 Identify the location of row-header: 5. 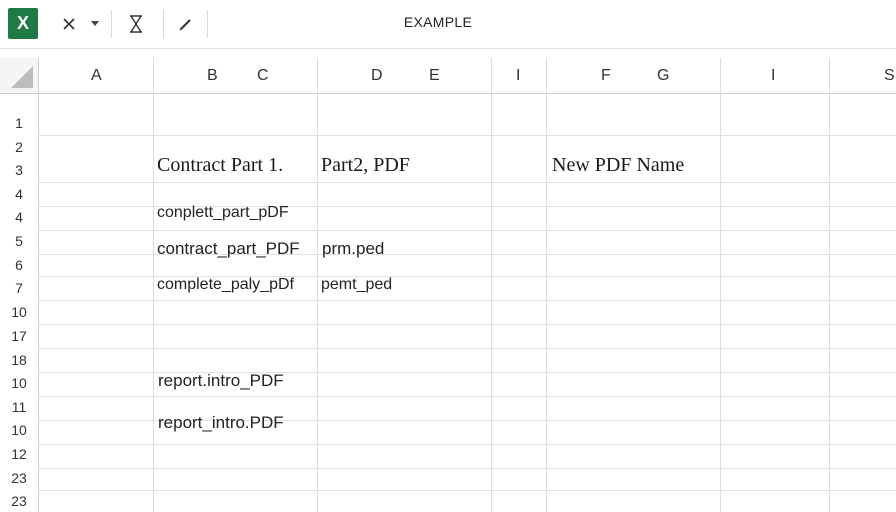
(19, 241).